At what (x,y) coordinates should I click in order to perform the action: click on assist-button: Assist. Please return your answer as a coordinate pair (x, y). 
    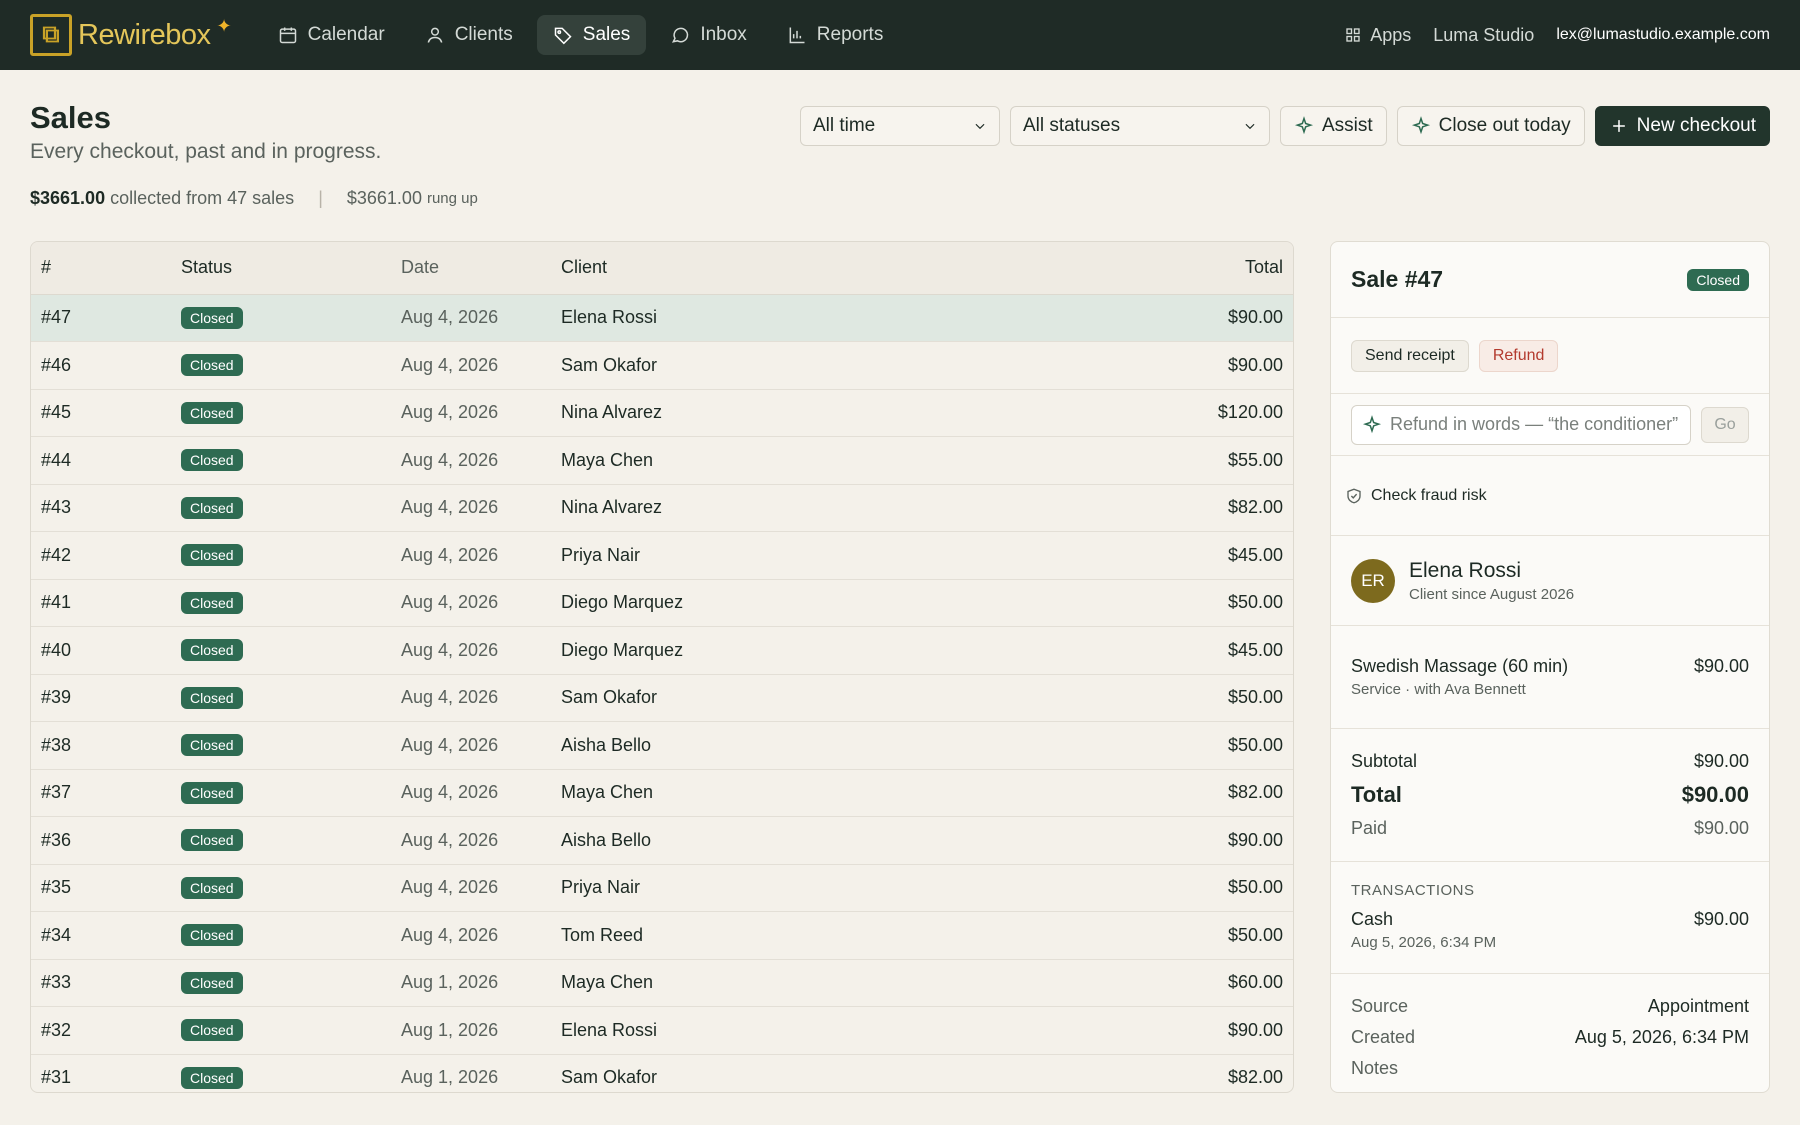
    Looking at the image, I should click on (1333, 126).